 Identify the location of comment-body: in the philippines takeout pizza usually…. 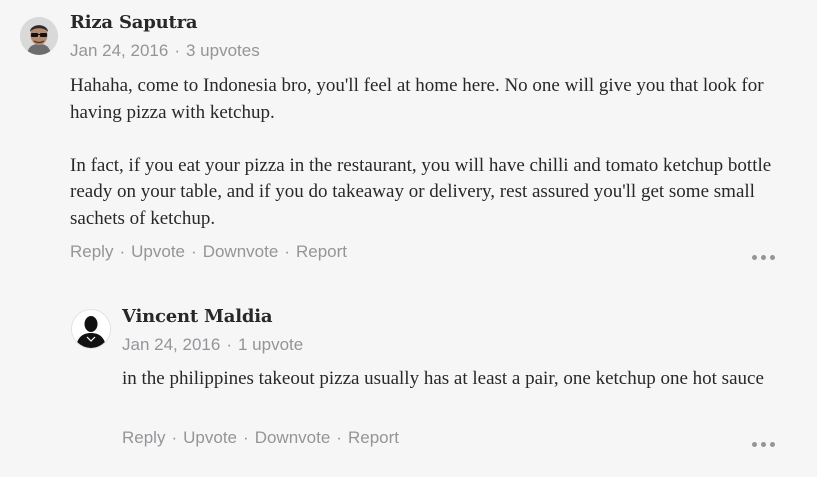
(457, 379).